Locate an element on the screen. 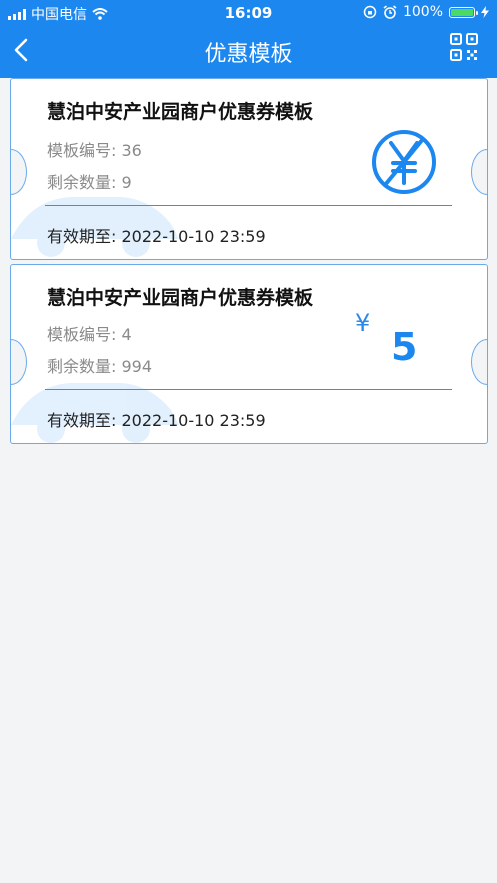  nav-bar: 优惠模板 is located at coordinates (248, 52).